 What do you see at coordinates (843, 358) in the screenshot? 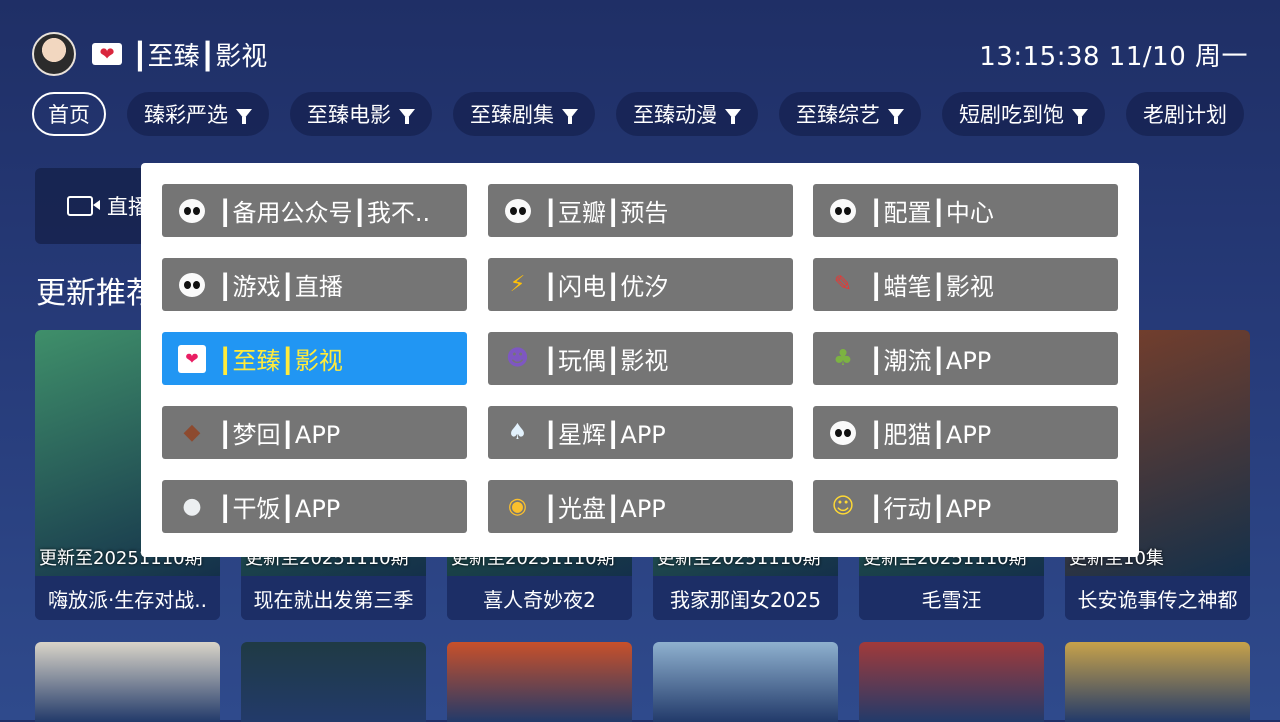
I see `cactus-icon: ♣` at bounding box center [843, 358].